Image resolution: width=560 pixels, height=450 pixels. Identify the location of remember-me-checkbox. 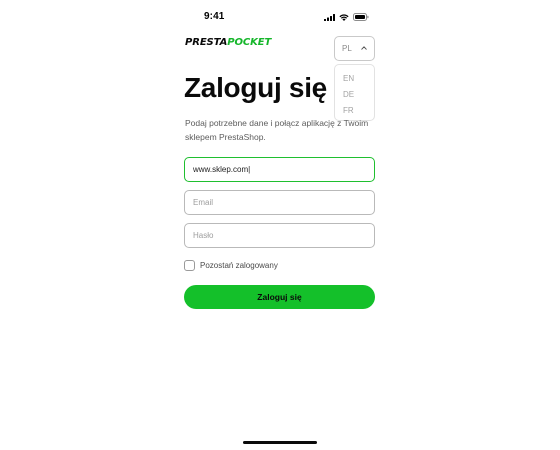
(189, 265).